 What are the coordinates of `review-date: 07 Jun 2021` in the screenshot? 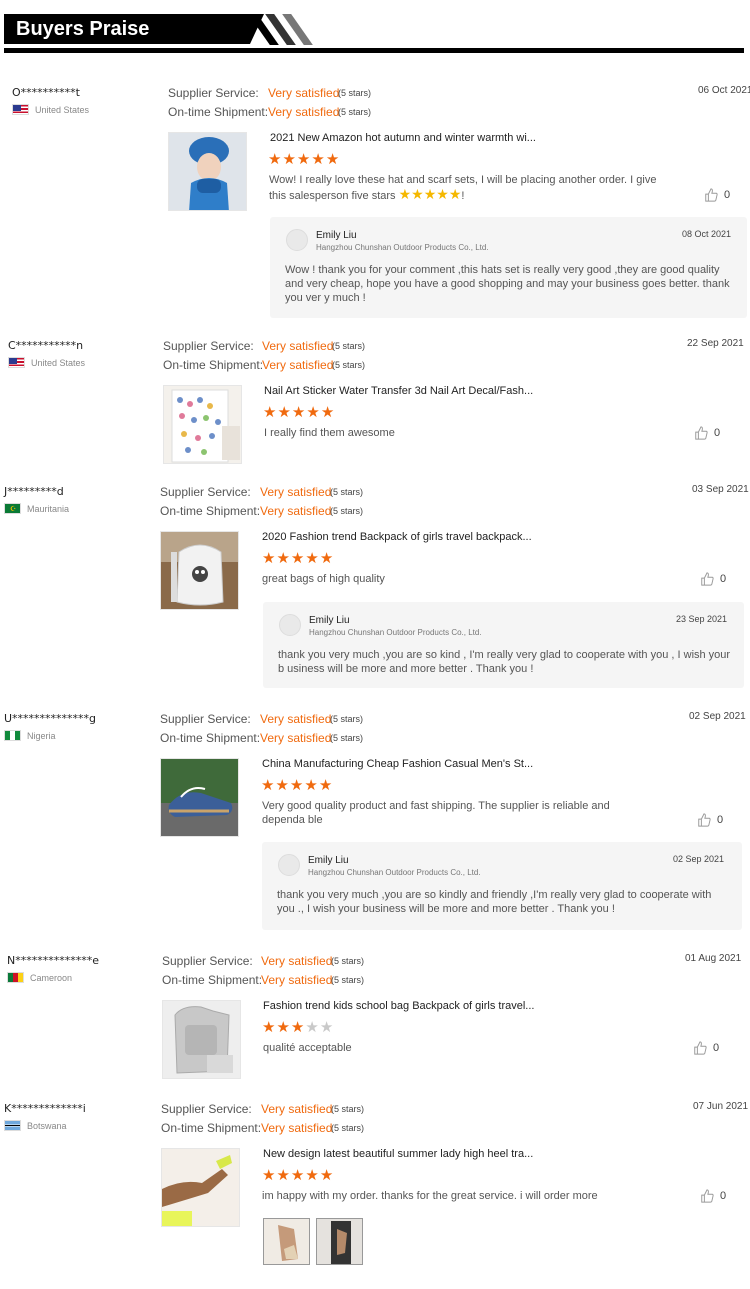 It's located at (721, 1106).